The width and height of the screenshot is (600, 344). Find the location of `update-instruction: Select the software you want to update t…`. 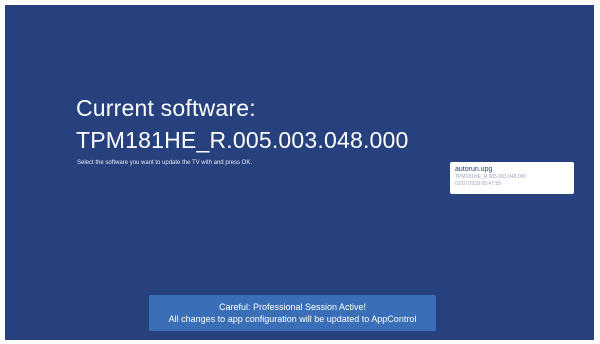

update-instruction: Select the software you want to update t… is located at coordinates (164, 163).